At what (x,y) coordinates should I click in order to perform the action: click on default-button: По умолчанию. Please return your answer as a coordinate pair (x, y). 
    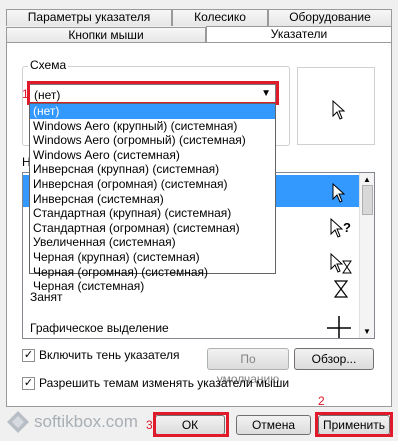
    Looking at the image, I should click on (248, 367).